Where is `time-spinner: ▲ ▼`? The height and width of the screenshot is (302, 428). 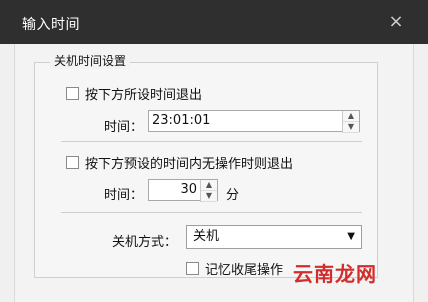 time-spinner: ▲ ▼ is located at coordinates (350, 122).